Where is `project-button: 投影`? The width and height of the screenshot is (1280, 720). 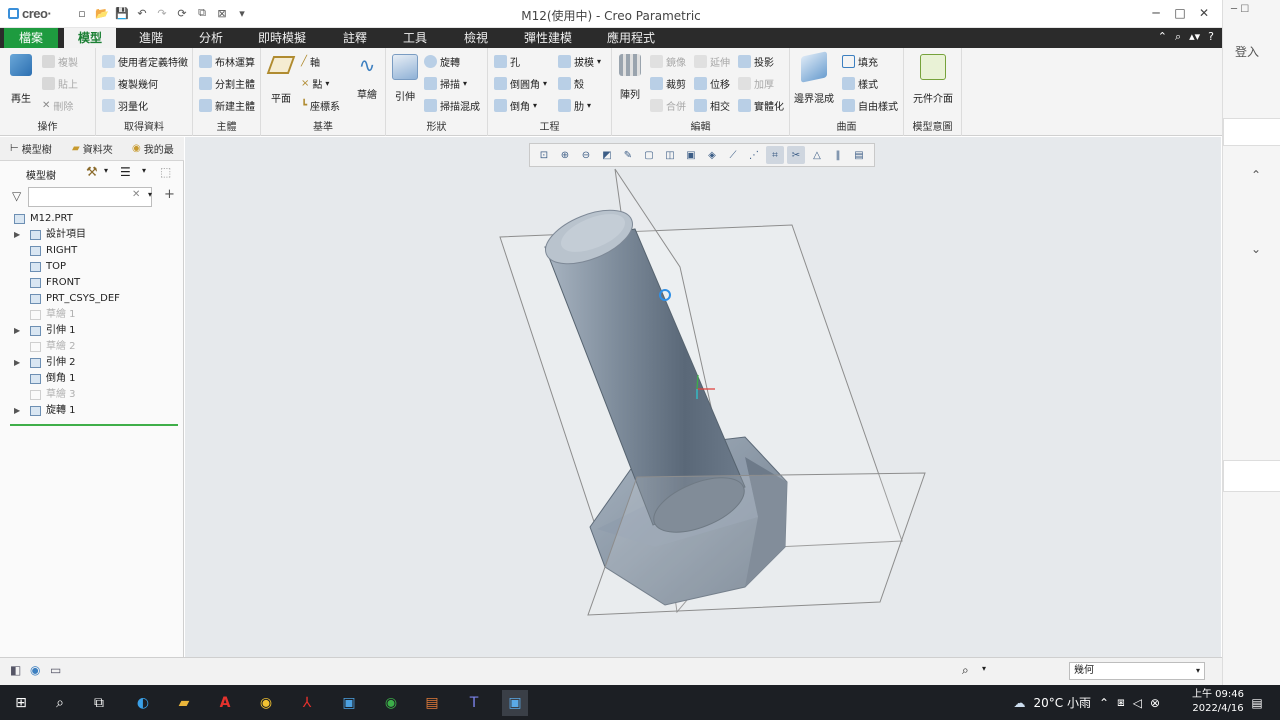 project-button: 投影 is located at coordinates (756, 61).